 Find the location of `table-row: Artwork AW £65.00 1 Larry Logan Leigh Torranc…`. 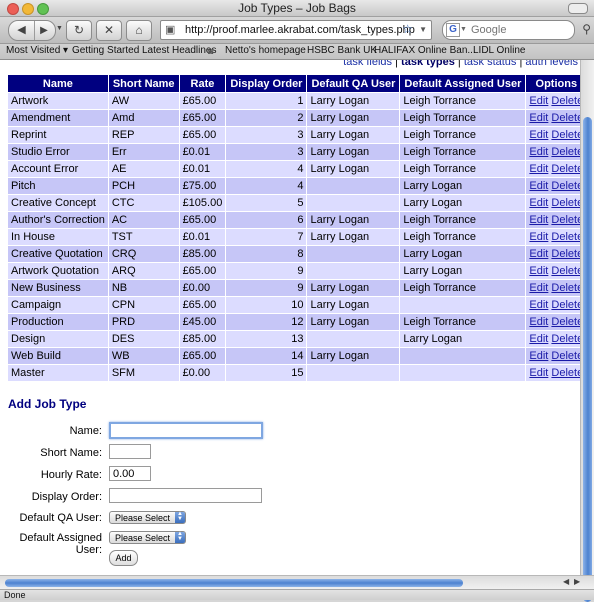

table-row: Artwork AW £65.00 1 Larry Logan Leigh Torranc… is located at coordinates (294, 101).